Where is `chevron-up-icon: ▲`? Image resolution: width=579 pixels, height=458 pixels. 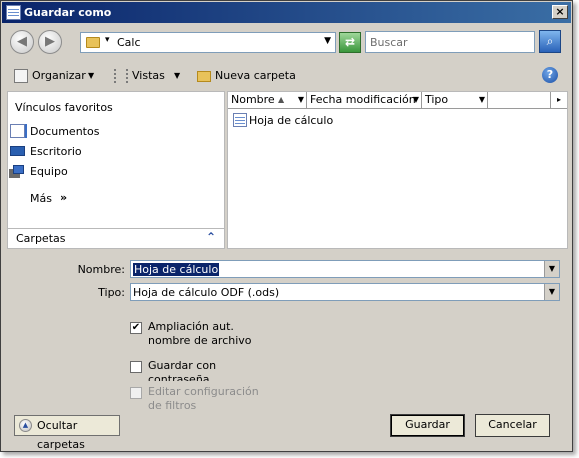
chevron-up-icon: ▲ is located at coordinates (25, 425).